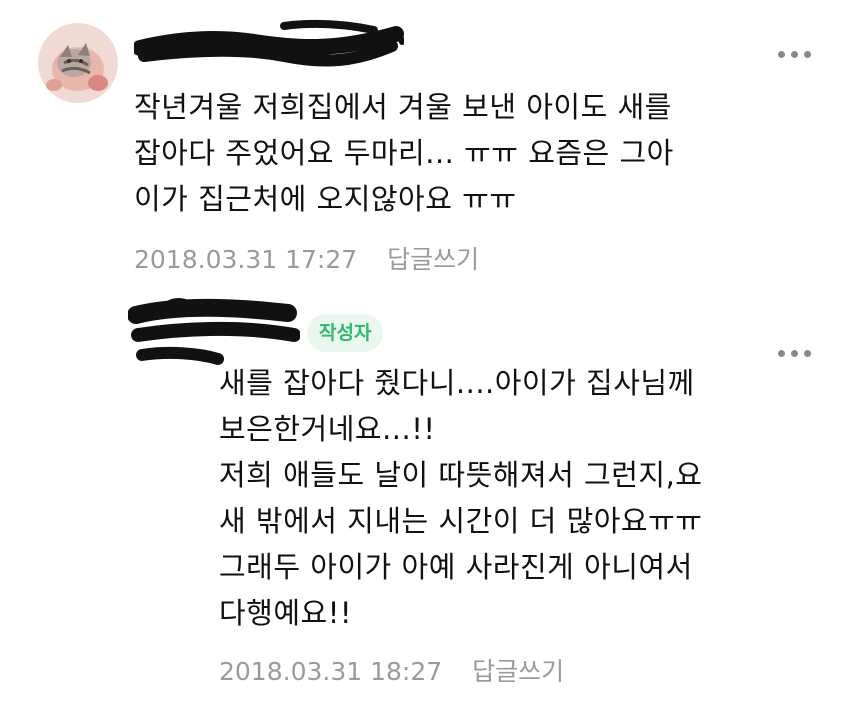 Image resolution: width=850 pixels, height=708 pixels. What do you see at coordinates (331, 671) in the screenshot?
I see `reply-timestamp: 2018.03.31 18:27` at bounding box center [331, 671].